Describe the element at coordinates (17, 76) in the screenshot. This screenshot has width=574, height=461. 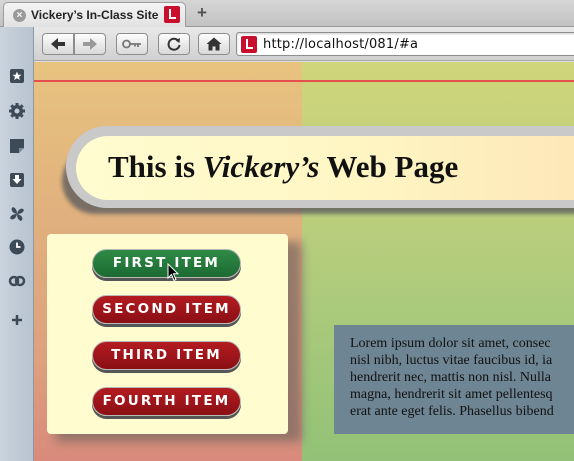
I see `bookmark-star-icon` at that location.